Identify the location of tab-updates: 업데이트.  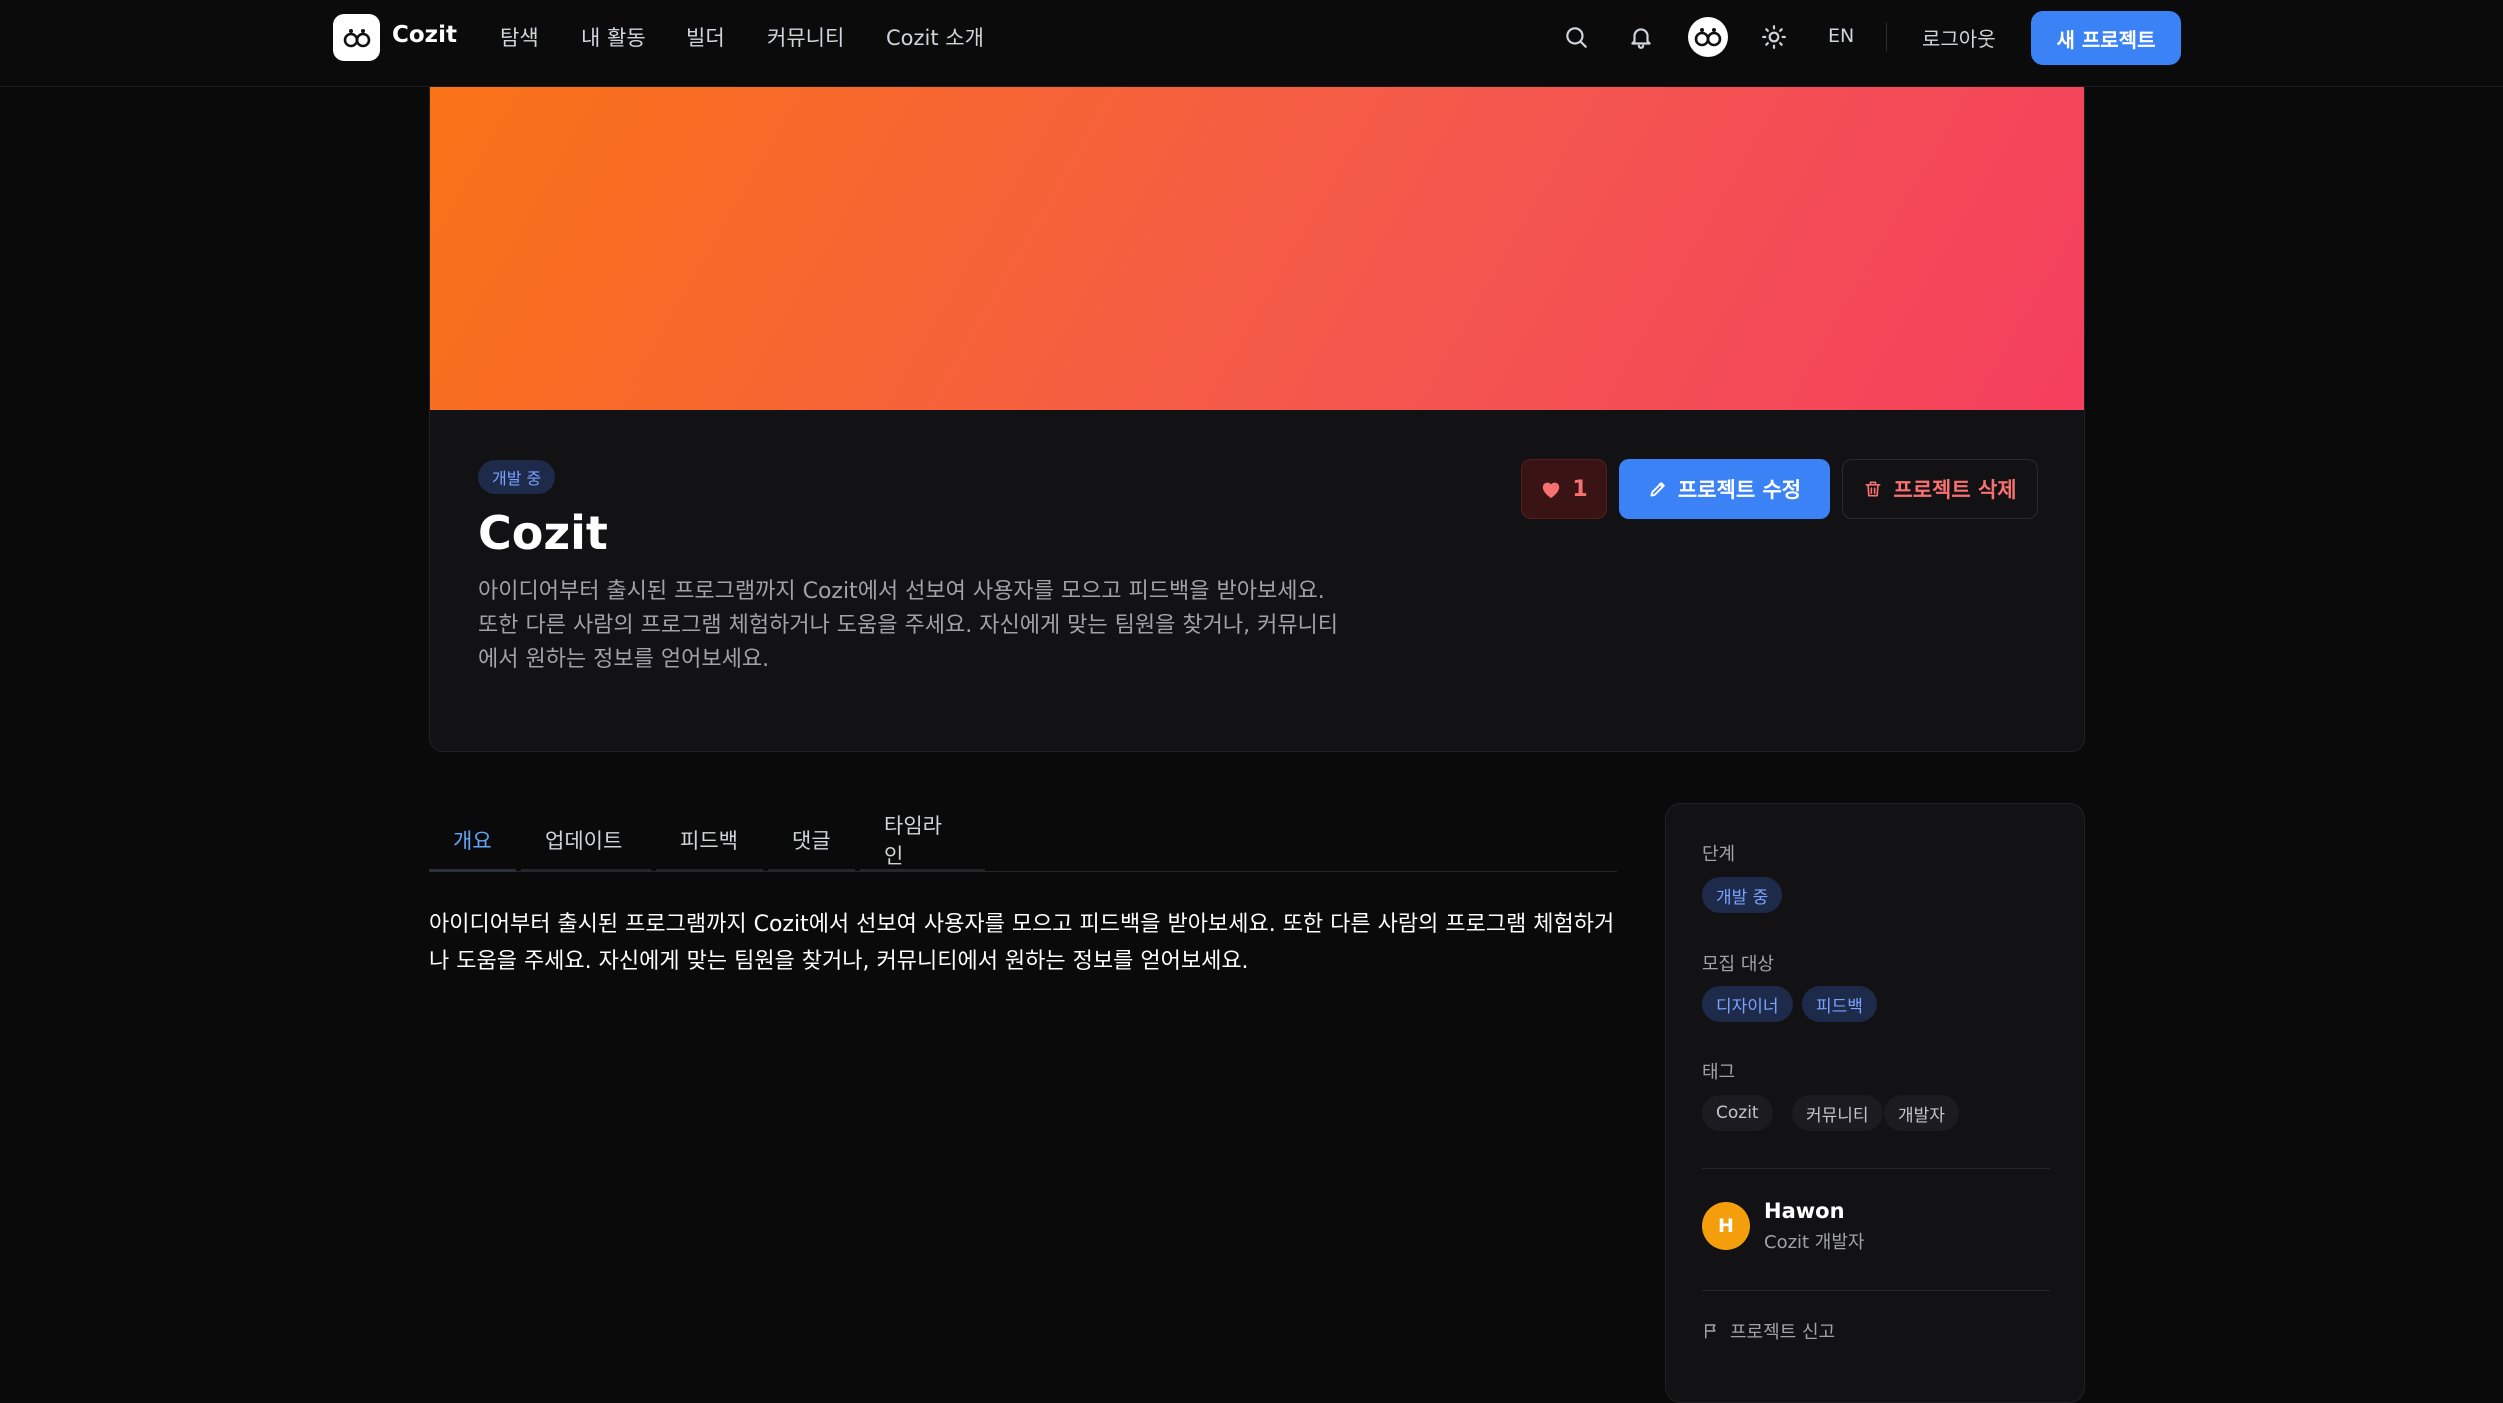
(586, 841).